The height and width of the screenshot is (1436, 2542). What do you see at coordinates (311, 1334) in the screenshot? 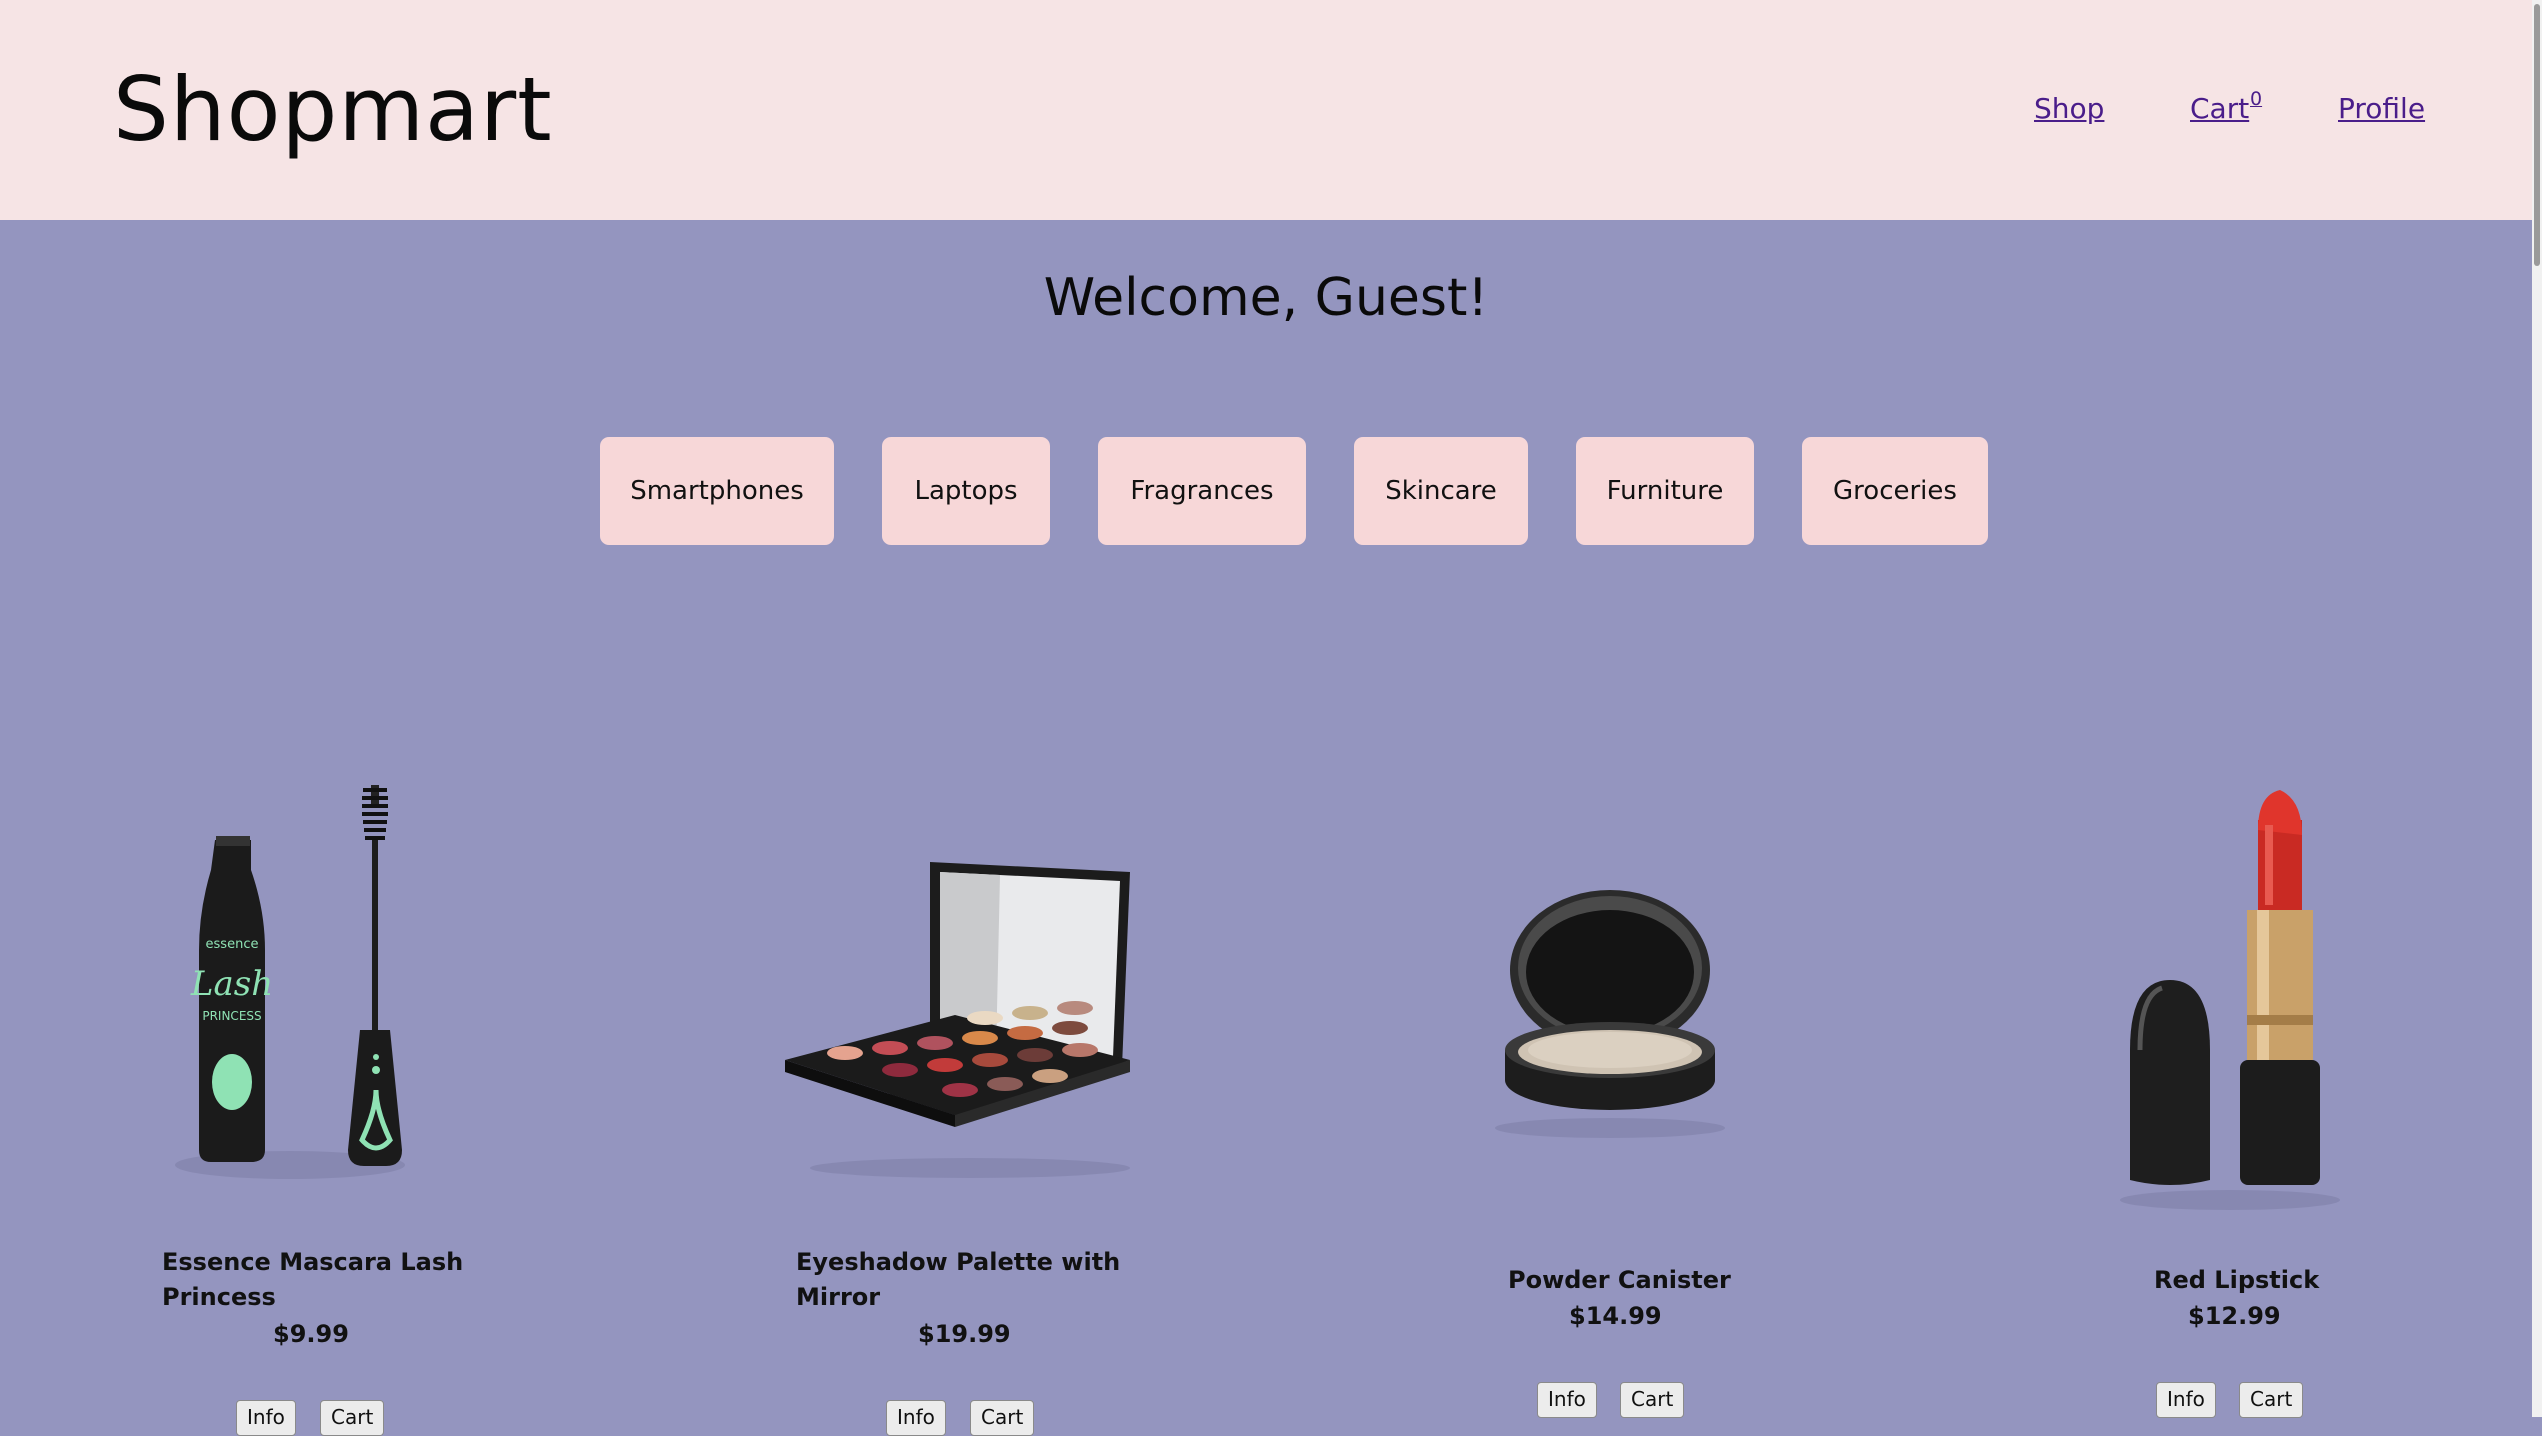
I see `product-price: $9.99` at bounding box center [311, 1334].